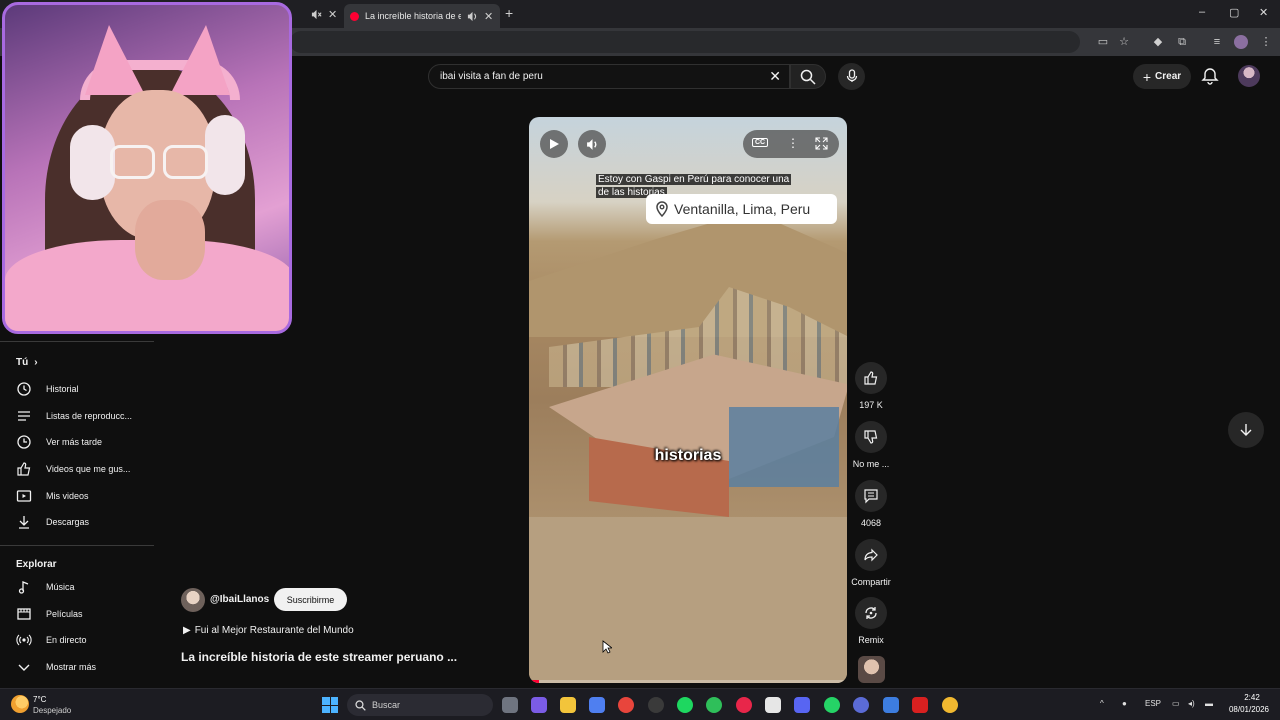 The image size is (1280, 720). What do you see at coordinates (685, 42) in the screenshot?
I see `address-bar` at bounding box center [685, 42].